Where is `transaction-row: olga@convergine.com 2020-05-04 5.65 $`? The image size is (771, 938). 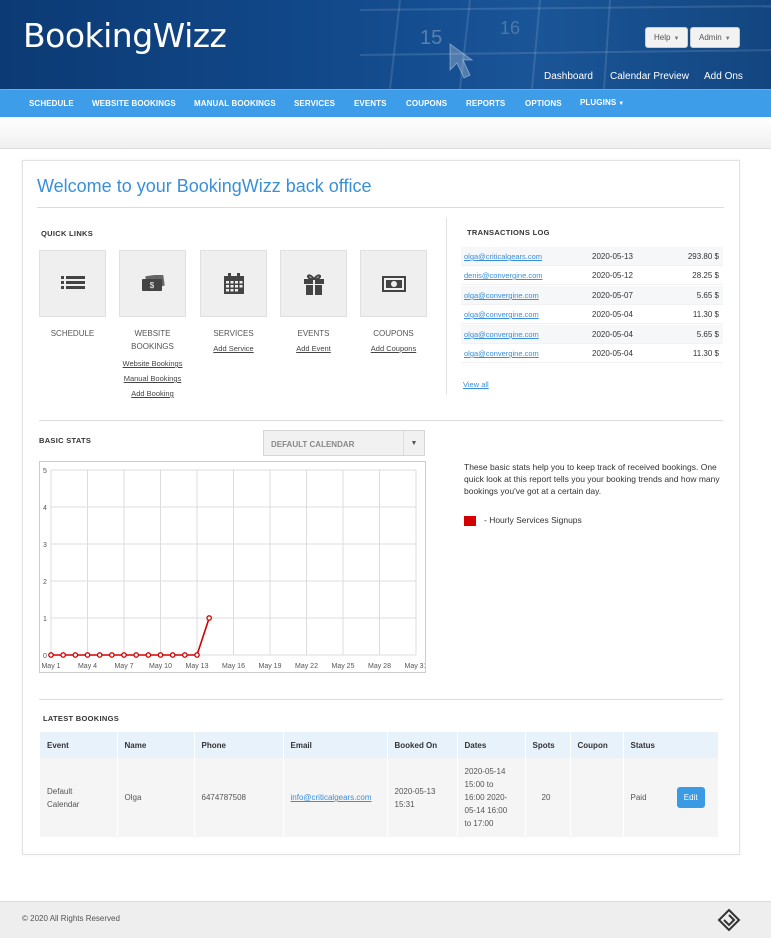 transaction-row: olga@convergine.com 2020-05-04 5.65 $ is located at coordinates (592, 334).